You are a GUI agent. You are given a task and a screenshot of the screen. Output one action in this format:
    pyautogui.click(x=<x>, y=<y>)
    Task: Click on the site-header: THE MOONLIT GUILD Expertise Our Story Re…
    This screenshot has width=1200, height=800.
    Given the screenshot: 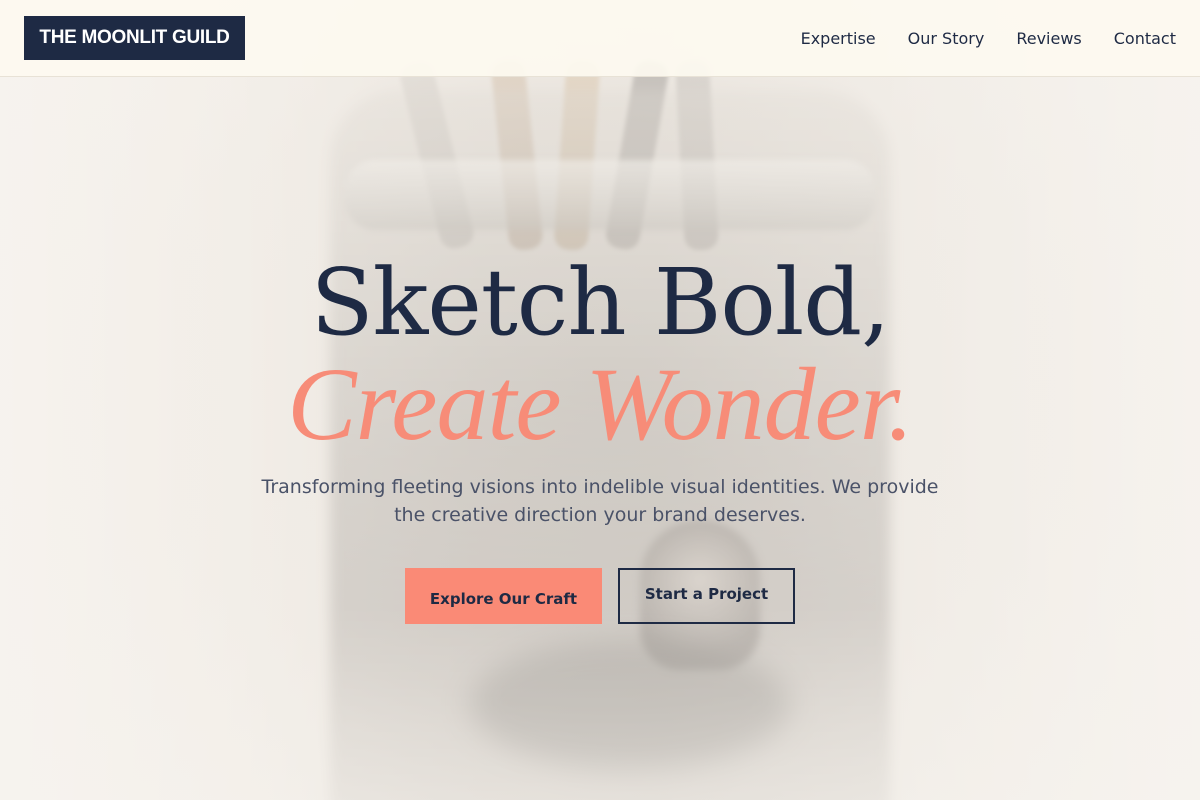 What is the action you would take?
    pyautogui.click(x=600, y=38)
    